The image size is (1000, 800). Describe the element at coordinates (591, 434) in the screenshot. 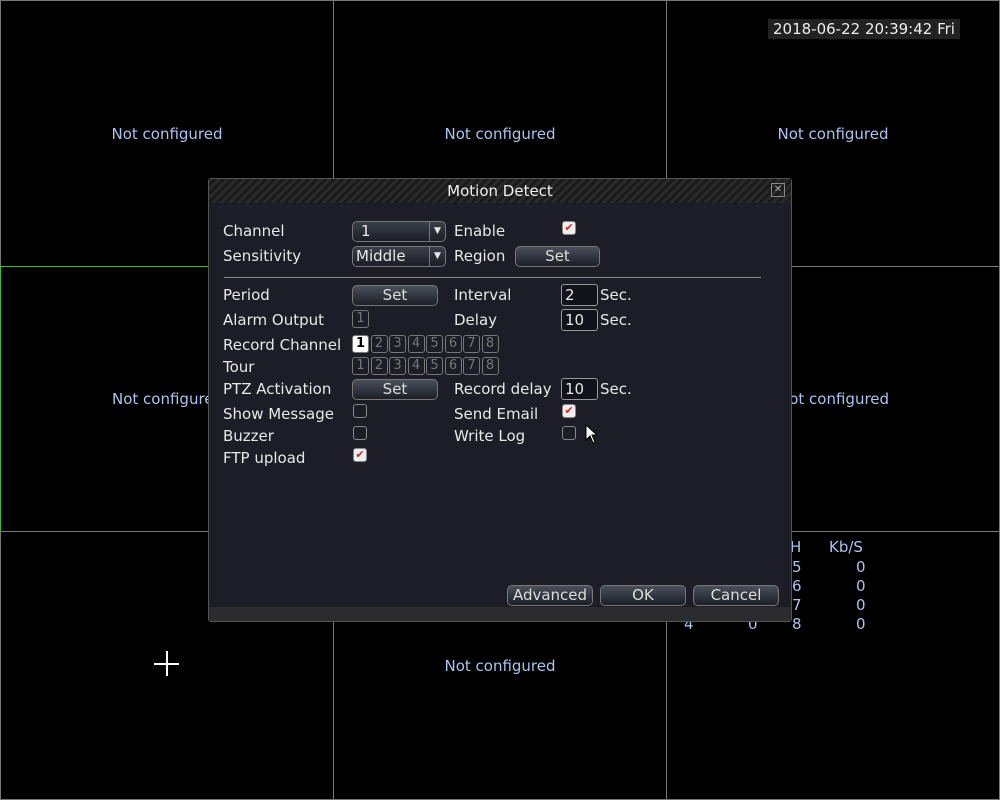

I see `mouse-cursor-icon` at that location.